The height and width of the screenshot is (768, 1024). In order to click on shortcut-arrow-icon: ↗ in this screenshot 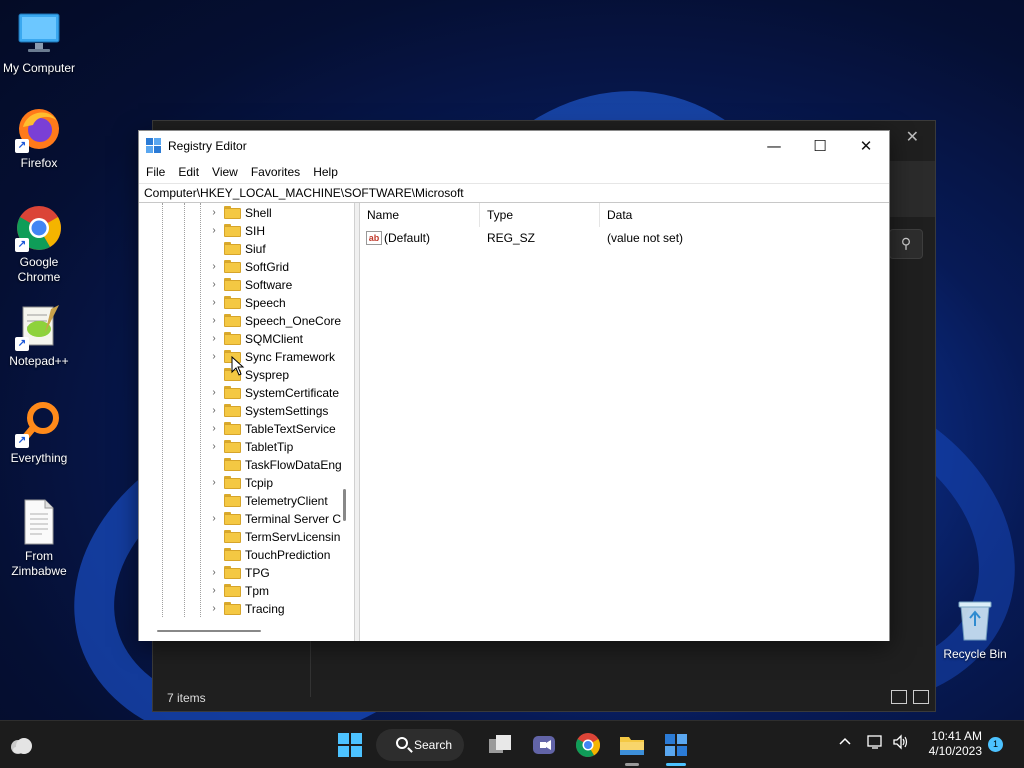, I will do `click(22, 344)`.